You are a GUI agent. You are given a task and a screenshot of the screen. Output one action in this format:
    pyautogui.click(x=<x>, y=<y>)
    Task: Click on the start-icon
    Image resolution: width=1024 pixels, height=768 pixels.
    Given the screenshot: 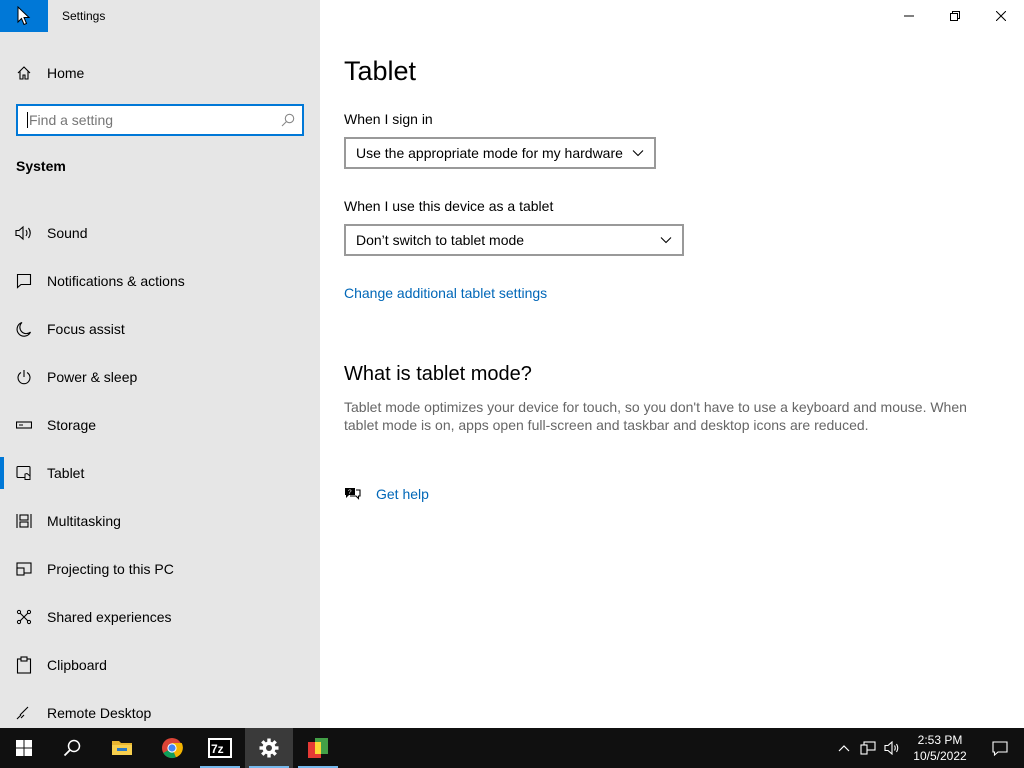 What is the action you would take?
    pyautogui.click(x=24, y=748)
    